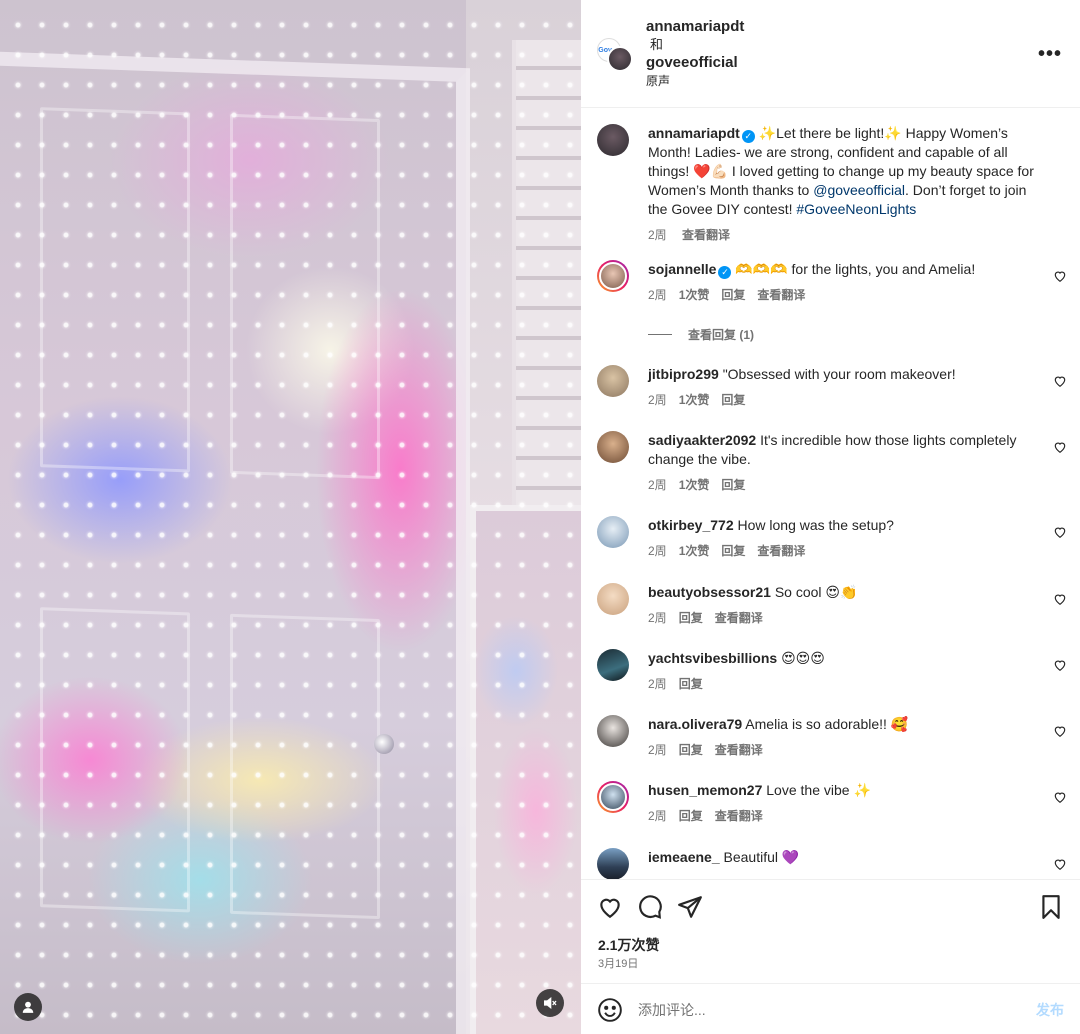 Image resolution: width=1080 pixels, height=1034 pixels. What do you see at coordinates (695, 724) in the screenshot?
I see `comment-username: nara.olivera79` at bounding box center [695, 724].